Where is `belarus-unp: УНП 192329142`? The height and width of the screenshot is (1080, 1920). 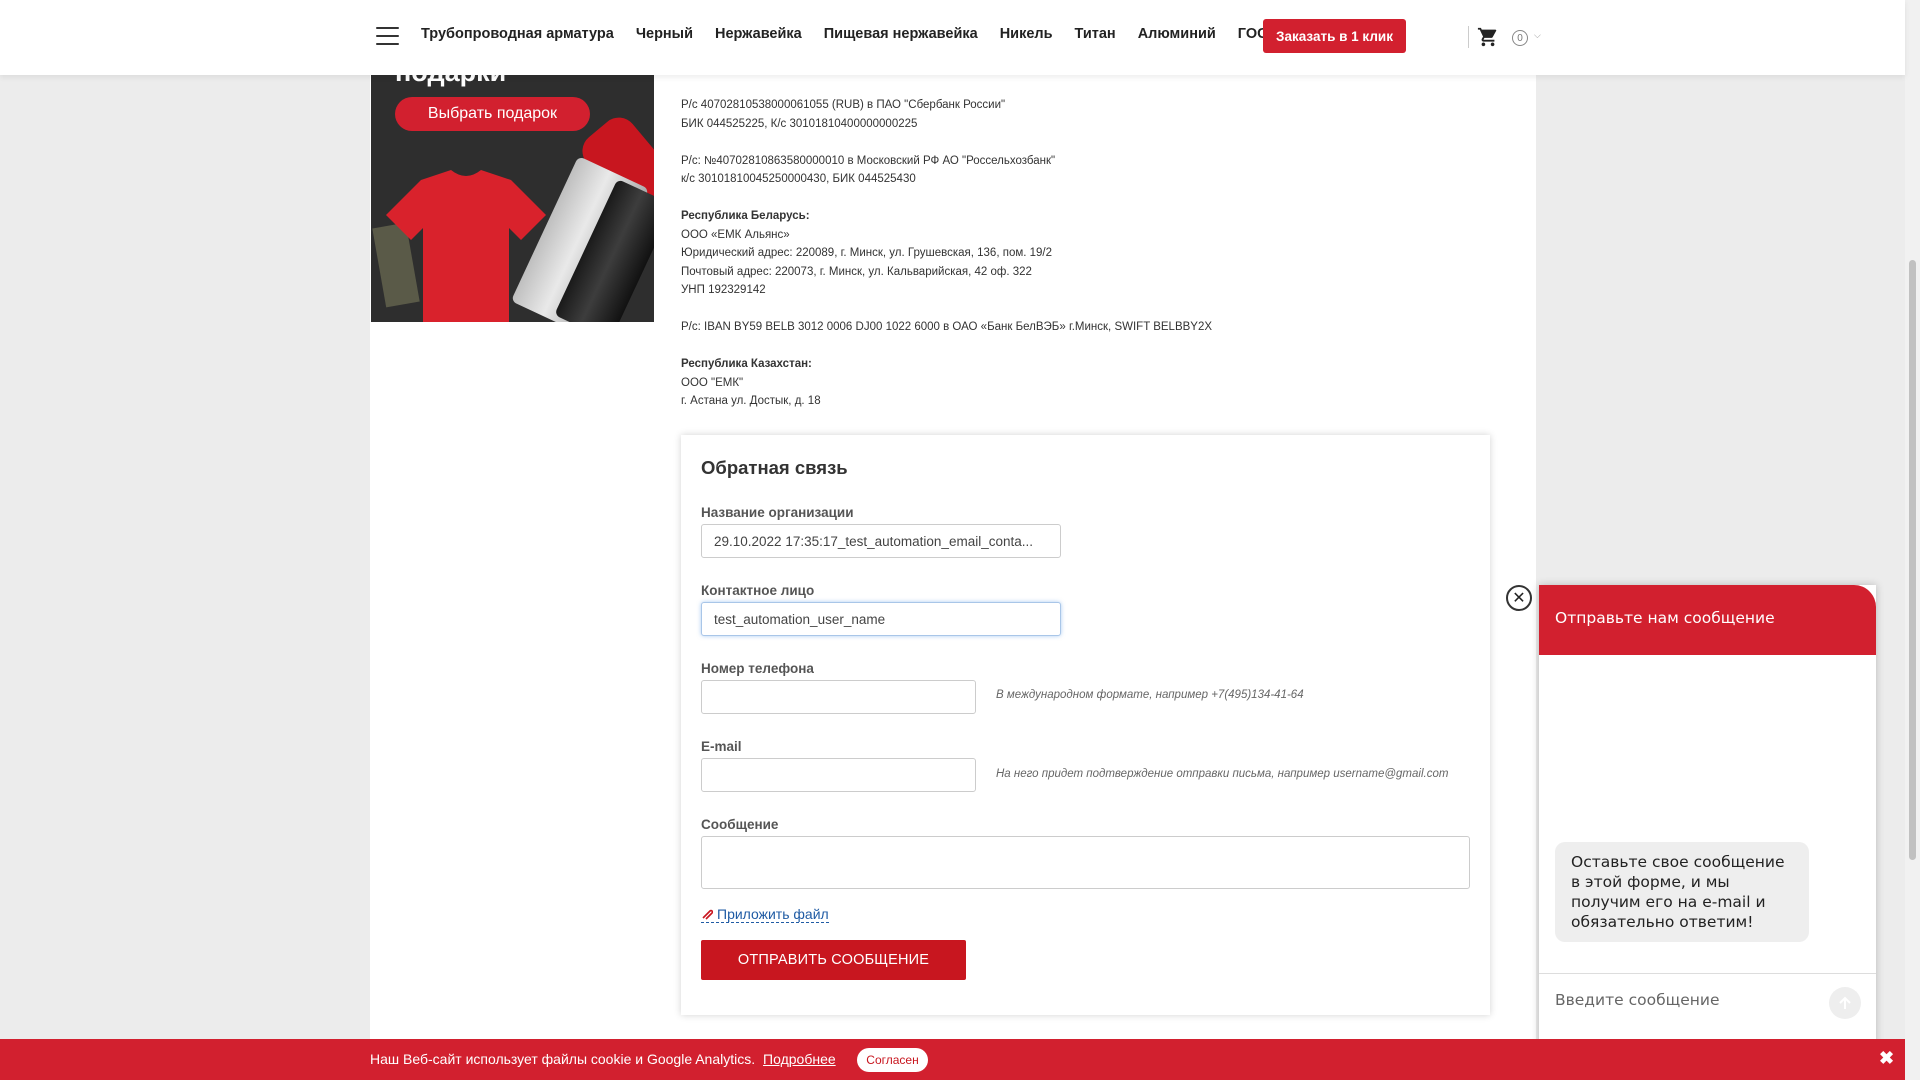
belarus-unp: УНП 192329142 is located at coordinates (723, 290).